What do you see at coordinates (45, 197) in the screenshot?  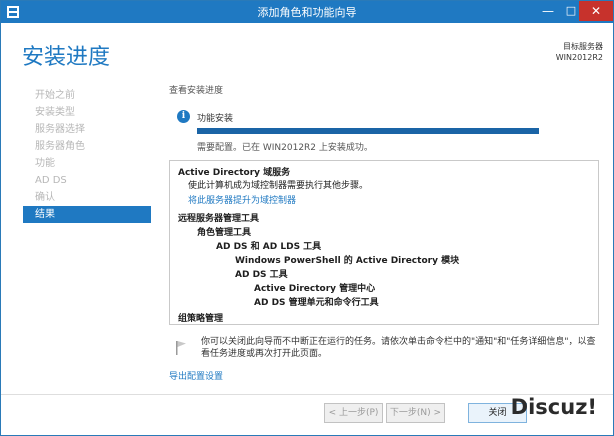 I see `nav-item-confirmation: 确认` at bounding box center [45, 197].